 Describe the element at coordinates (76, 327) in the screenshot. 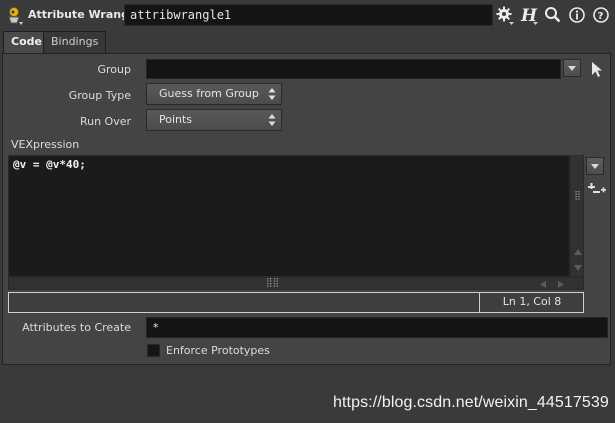

I see `attributes-to-create-label: Attributes to Create` at that location.